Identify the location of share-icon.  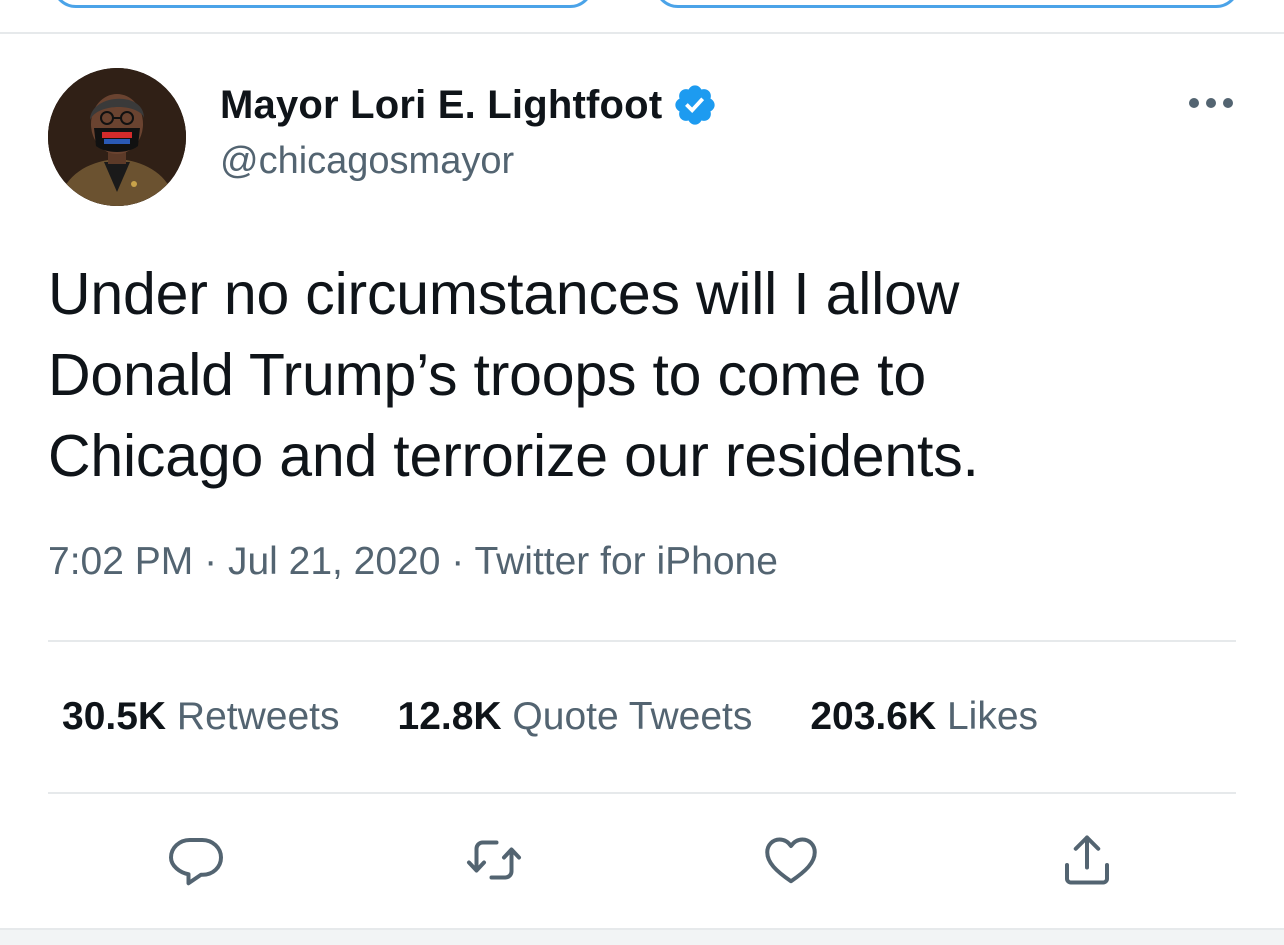
(1087, 860).